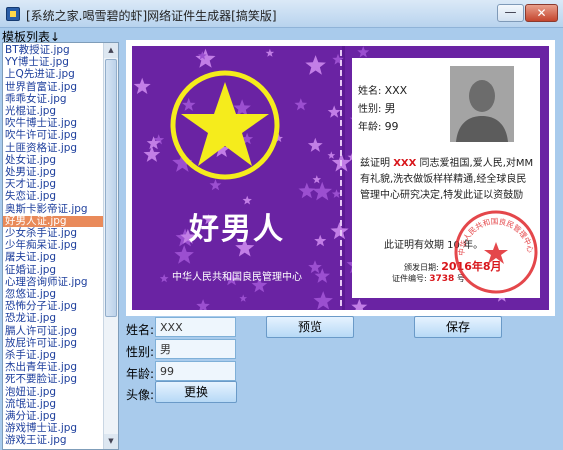 This screenshot has width=563, height=450. Describe the element at coordinates (151, 16) in the screenshot. I see `window-title: [系统之家.喝雪碧的虾]网络证件生成器[搞笑版]` at that location.